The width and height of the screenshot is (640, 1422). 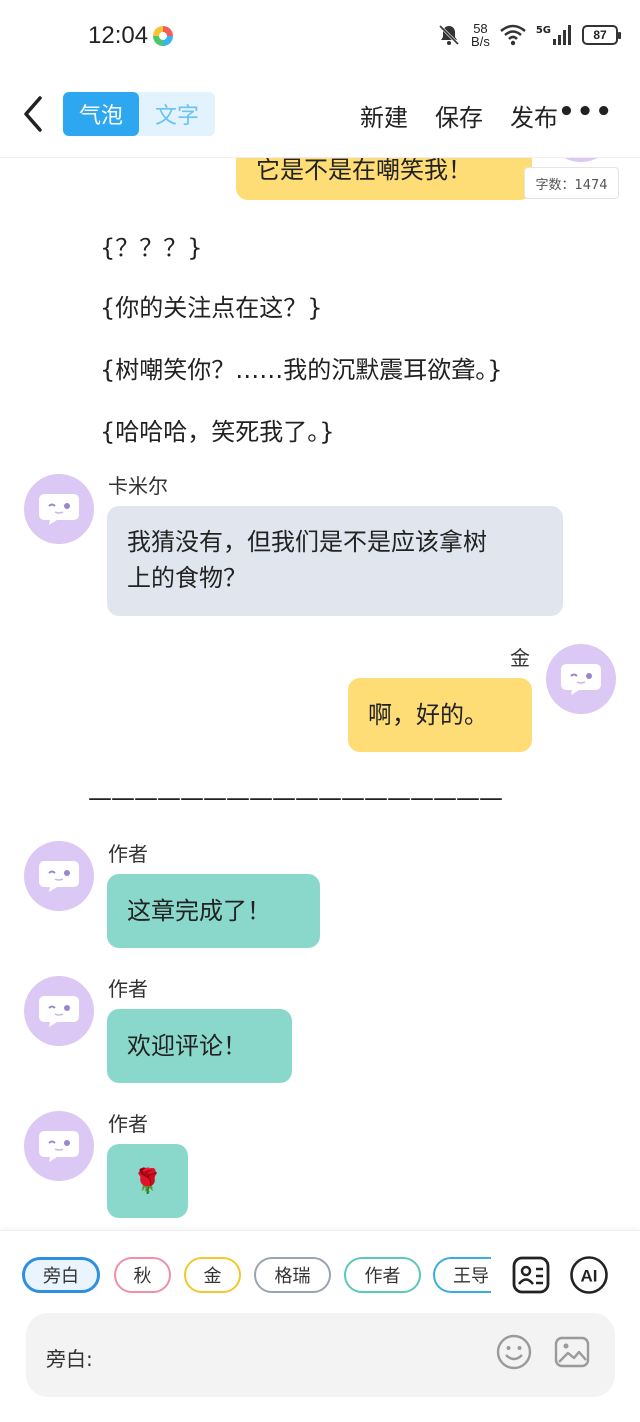 I want to click on message-bubble: 我猜没有，但我们是不是应该拿树 上的食物？, so click(x=335, y=561).